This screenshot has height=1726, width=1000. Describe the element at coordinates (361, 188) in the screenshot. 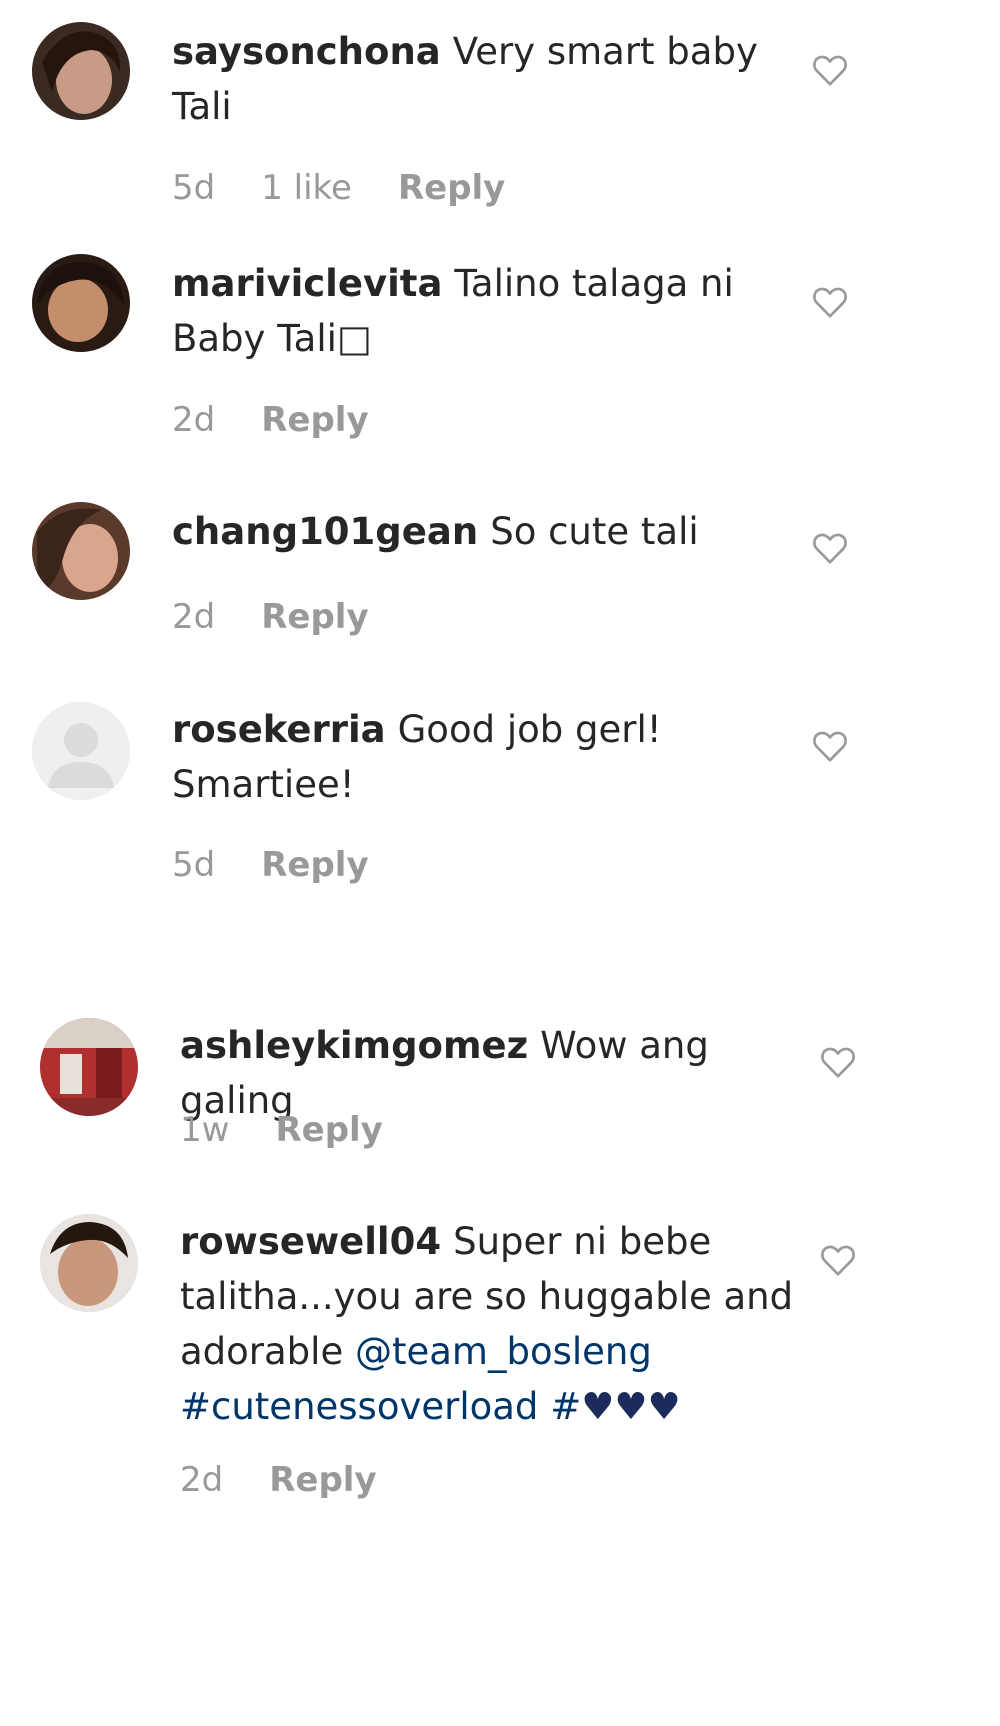

I see `comment-meta: 5d 1 like Reply` at that location.